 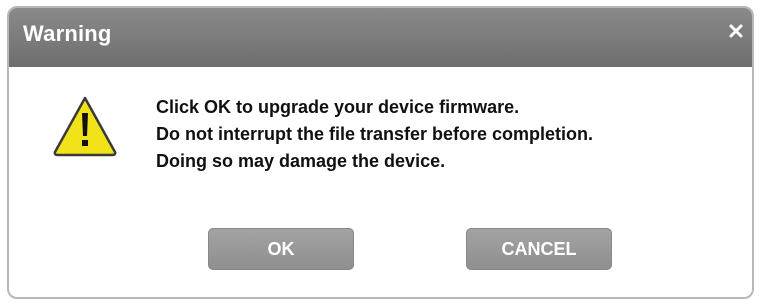 I want to click on dialog-title: Warning, so click(x=67, y=33).